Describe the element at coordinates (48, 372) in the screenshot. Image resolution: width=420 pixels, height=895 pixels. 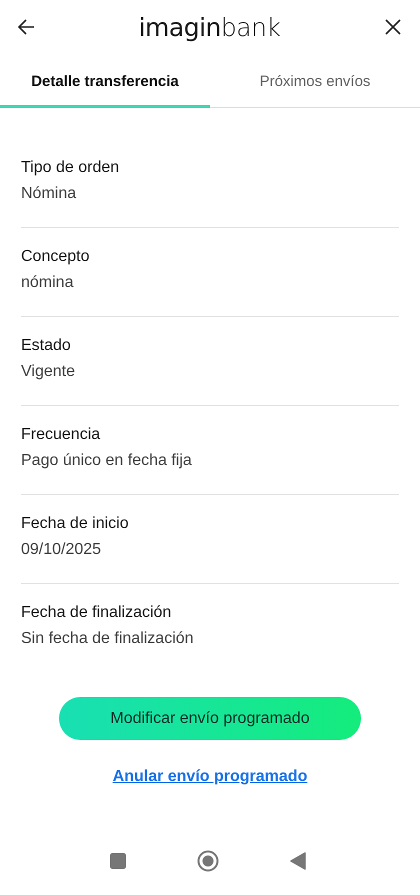
I see `detail-value: Vigente` at that location.